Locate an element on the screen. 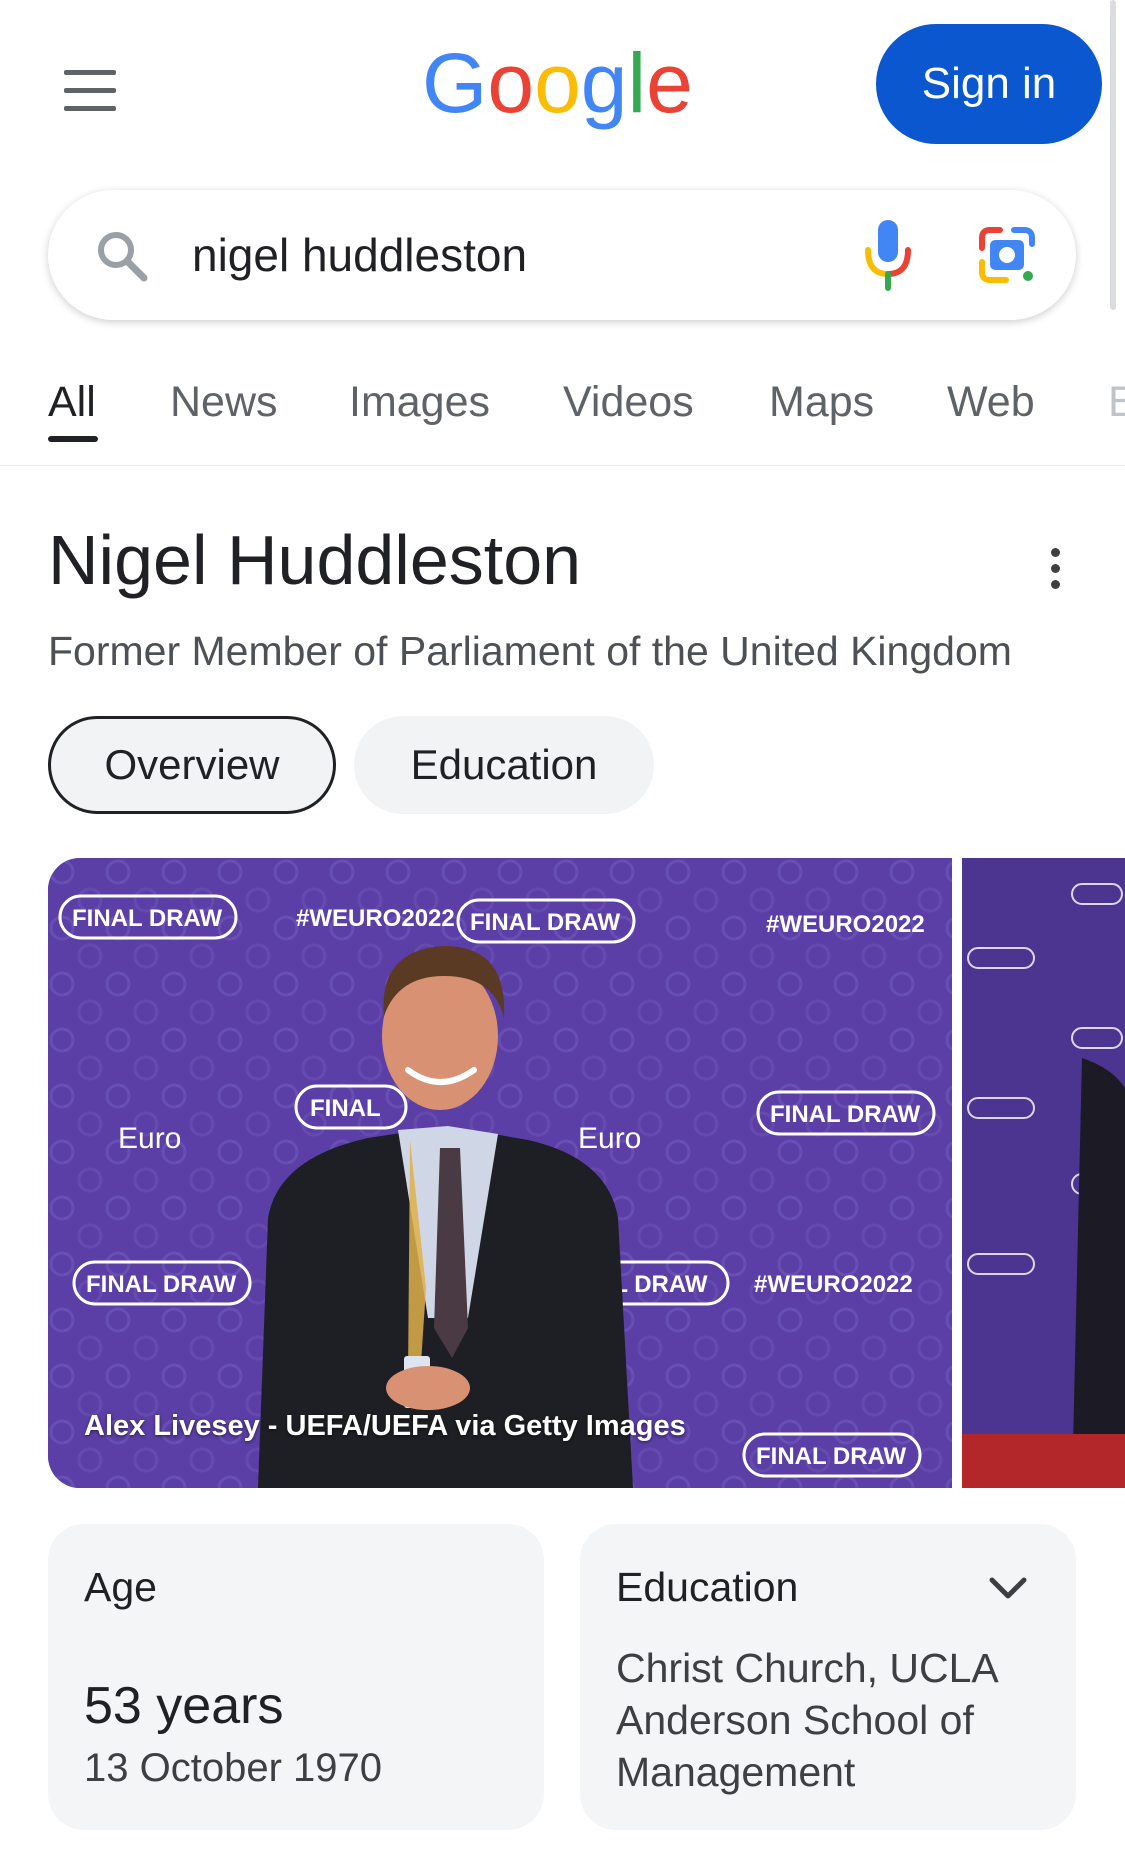 Image resolution: width=1125 pixels, height=1866 pixels. tab-more: B is located at coordinates (1116, 402).